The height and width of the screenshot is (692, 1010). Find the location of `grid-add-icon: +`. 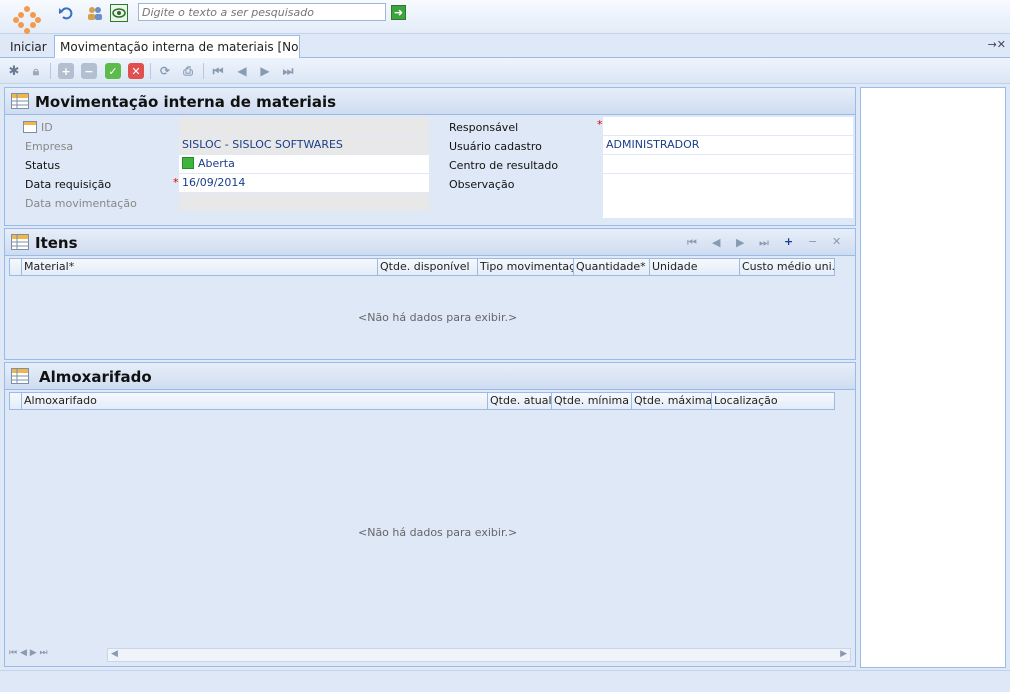

grid-add-icon: + is located at coordinates (788, 241).